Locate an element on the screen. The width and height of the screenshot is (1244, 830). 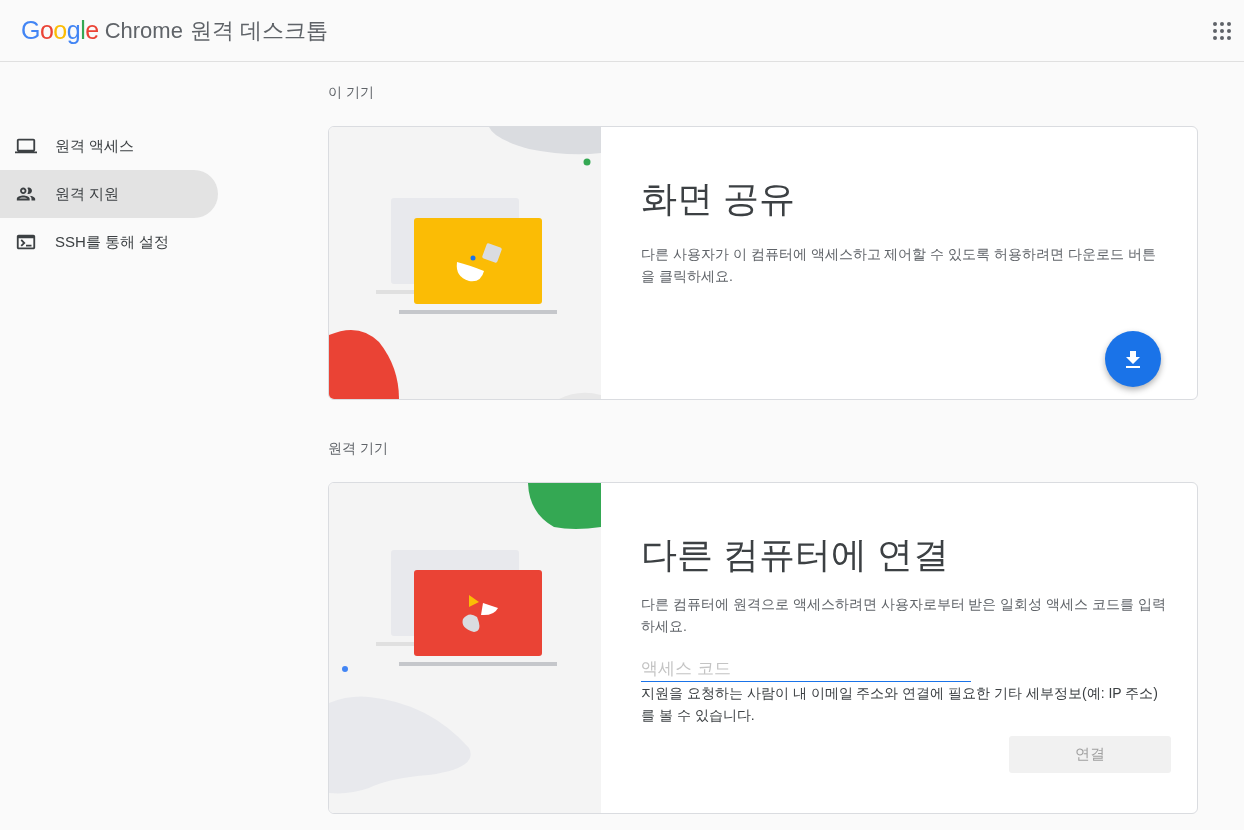
app-title: 원격 데스크톱 is located at coordinates (258, 30).